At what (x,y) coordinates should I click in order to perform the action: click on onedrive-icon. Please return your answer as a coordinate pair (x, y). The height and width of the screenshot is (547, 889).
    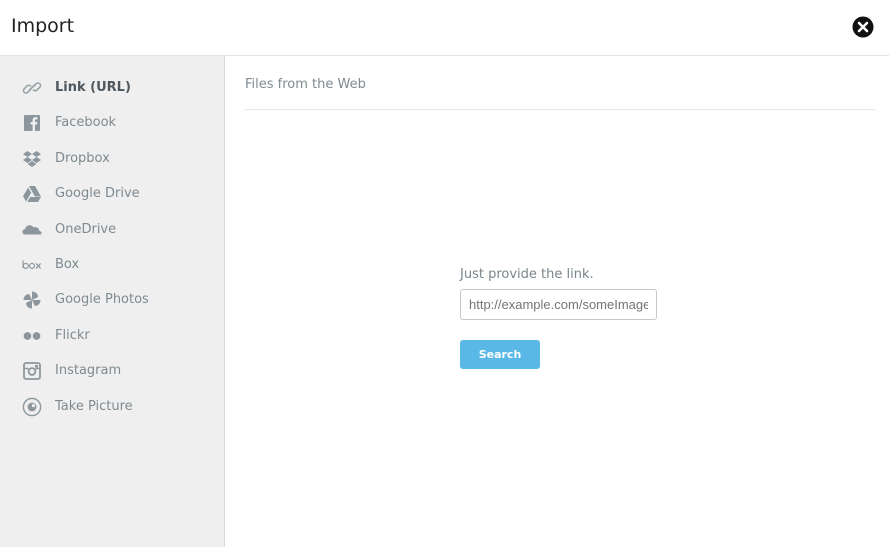
    Looking at the image, I should click on (32, 230).